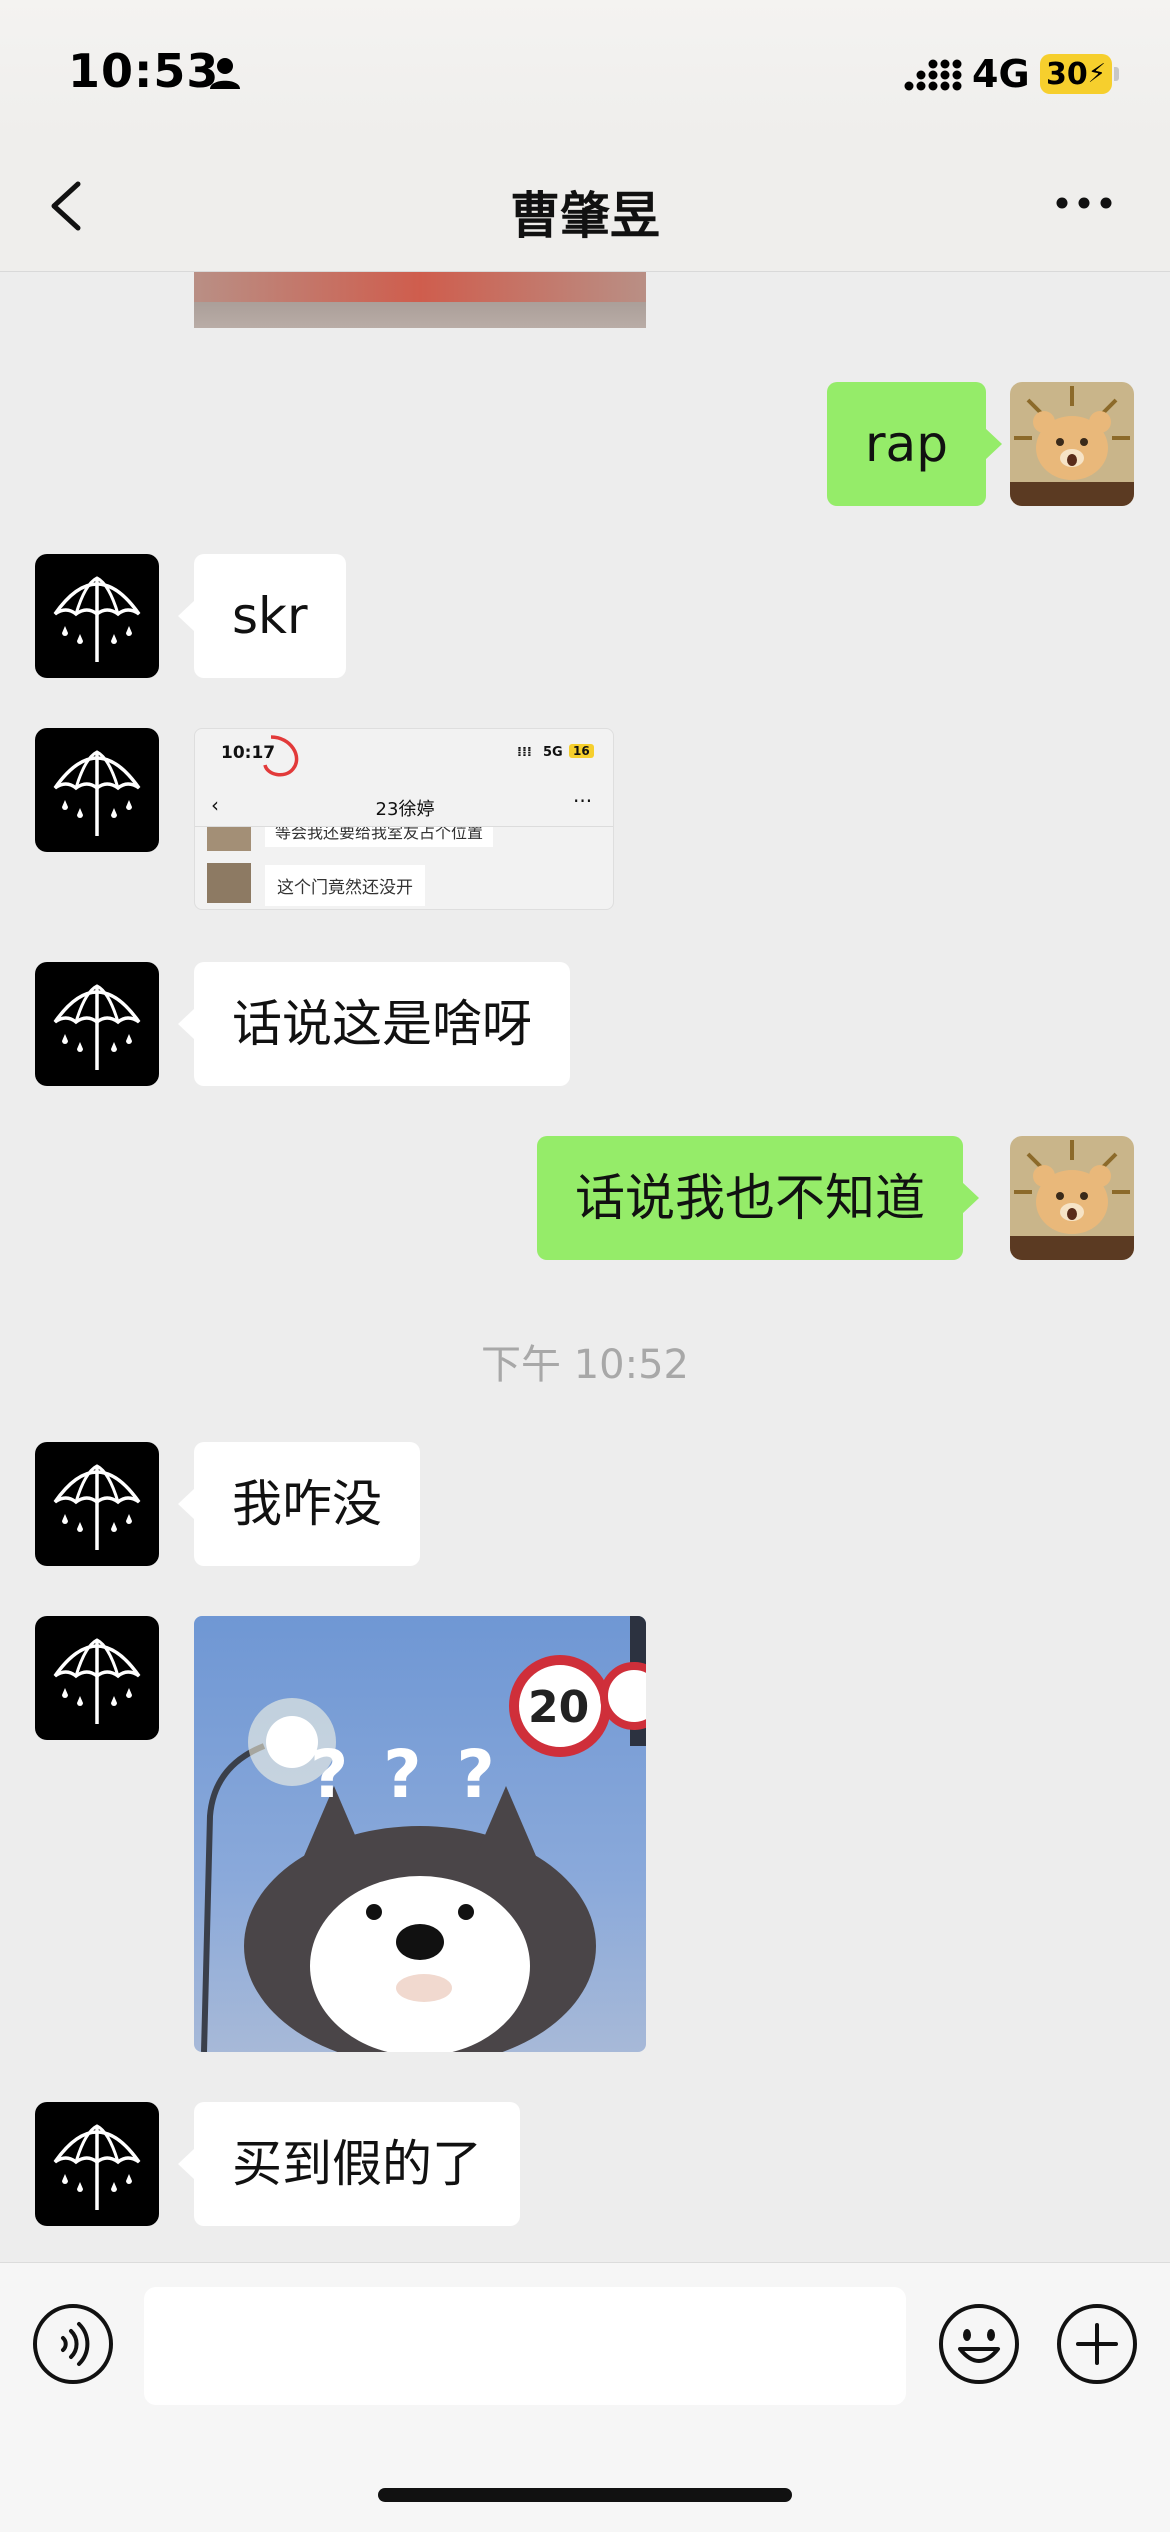  I want to click on status-bar: 10:53 4G 30 ⚡, so click(585, 70).